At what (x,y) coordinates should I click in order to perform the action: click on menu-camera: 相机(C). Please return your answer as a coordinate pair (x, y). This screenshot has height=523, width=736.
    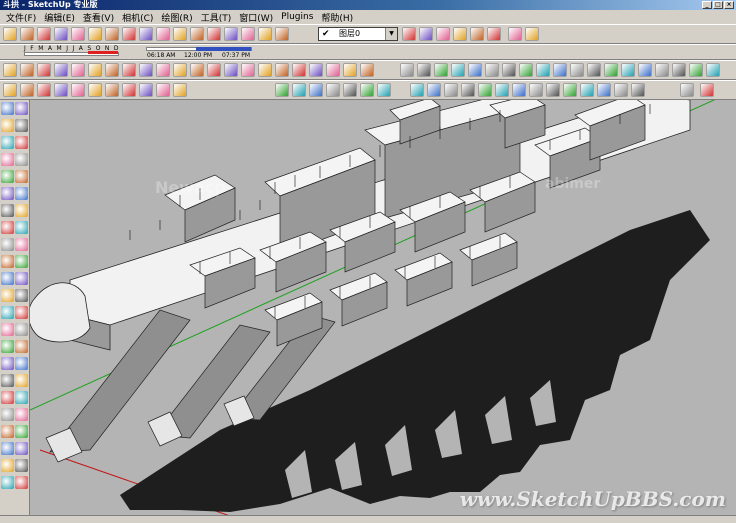
    Looking at the image, I should click on (137, 17).